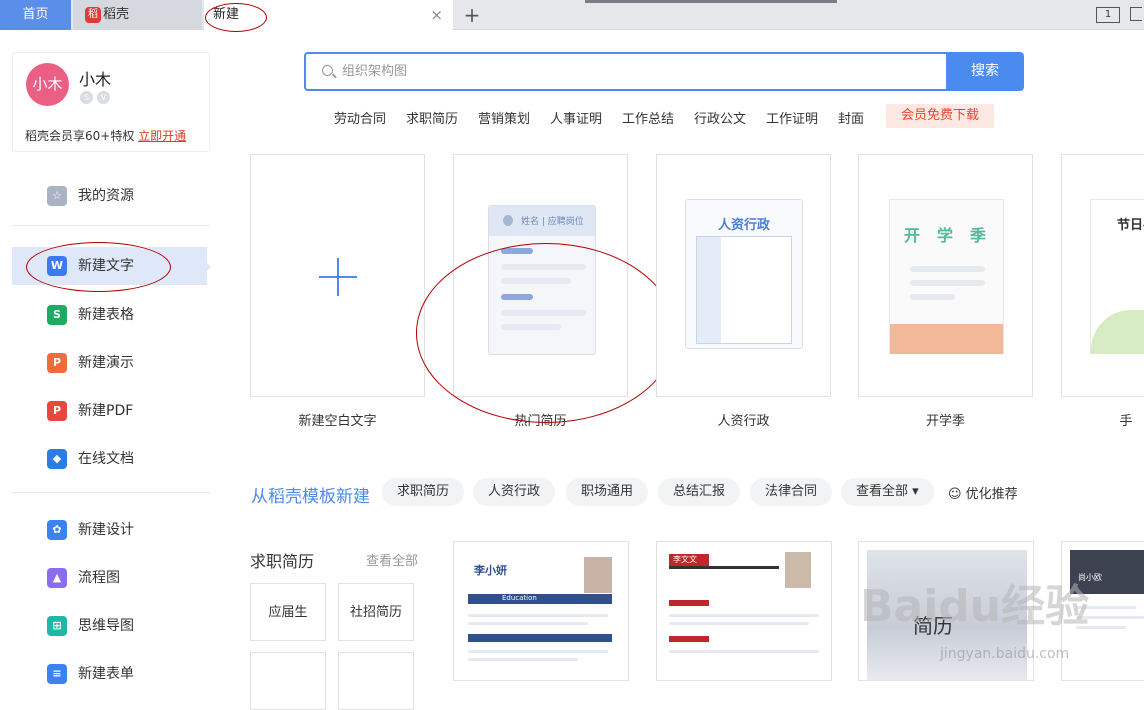 Image resolution: width=1144 pixels, height=710 pixels. Describe the element at coordinates (99, 578) in the screenshot. I see `sidebar-item-label: 流程图` at that location.